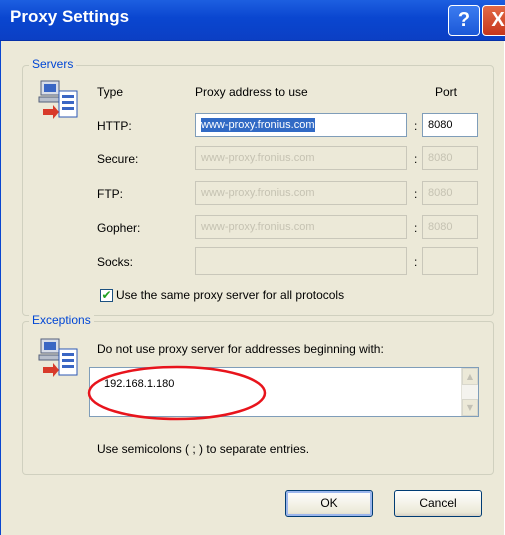 This screenshot has width=505, height=535. Describe the element at coordinates (450, 261) in the screenshot. I see `socks-port-input` at that location.